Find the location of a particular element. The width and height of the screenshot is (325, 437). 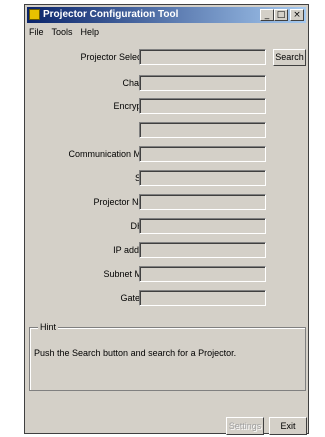

projector-name-input is located at coordinates (202, 202).